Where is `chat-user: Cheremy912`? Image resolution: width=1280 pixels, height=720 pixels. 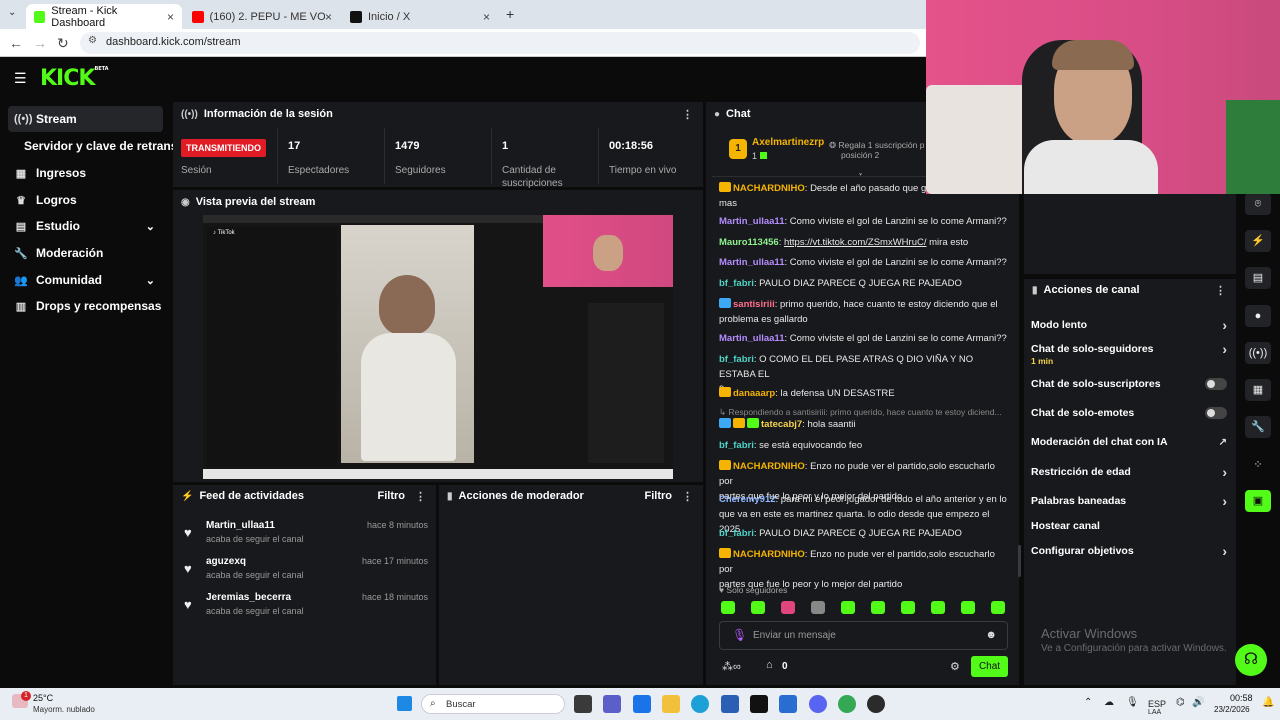
chat-user: Cheremy912 is located at coordinates (747, 499).